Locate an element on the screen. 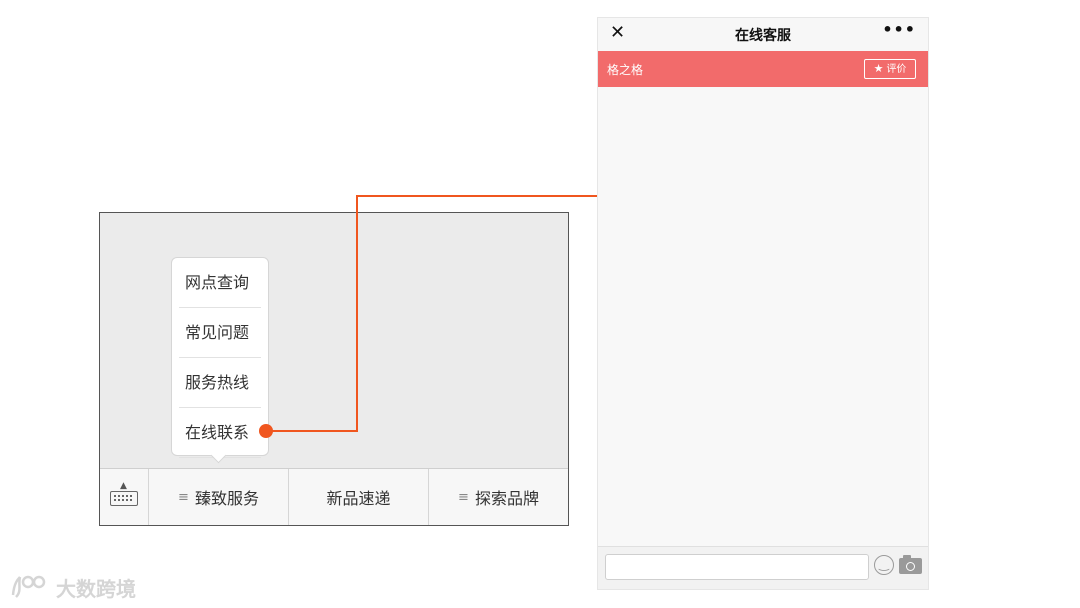 The width and height of the screenshot is (1080, 608). camera-icon is located at coordinates (910, 564).